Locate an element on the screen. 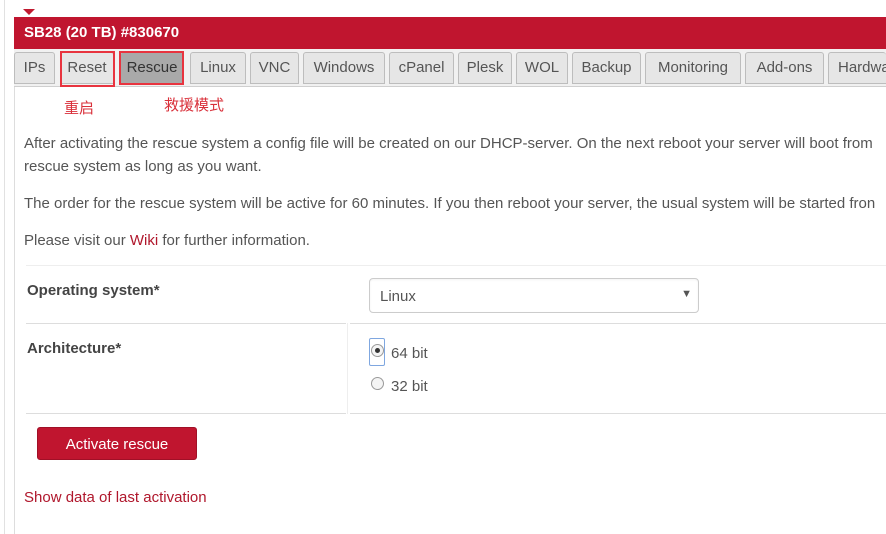 This screenshot has height=534, width=886. form-top-divider is located at coordinates (456, 265).